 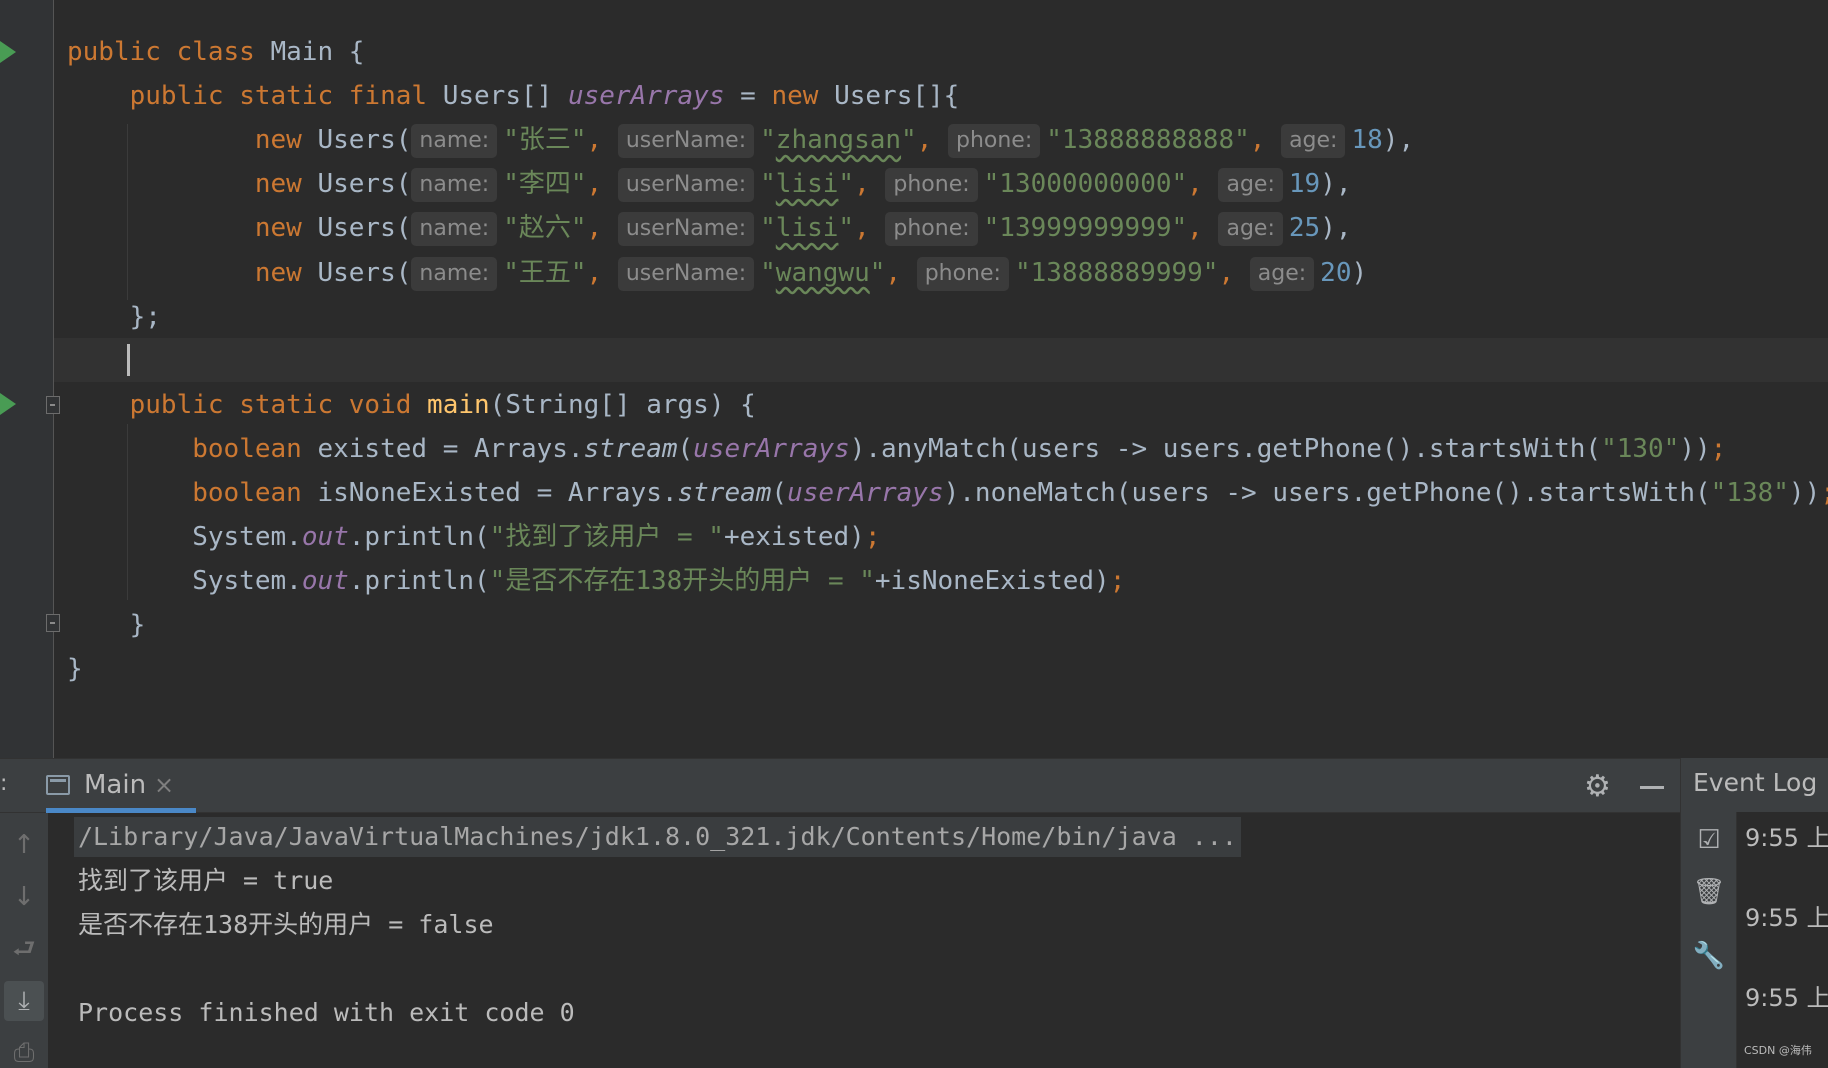 I want to click on run-toolbar: ↑ ↓ ⮐ ⤓ ⎙, so click(x=24, y=940).